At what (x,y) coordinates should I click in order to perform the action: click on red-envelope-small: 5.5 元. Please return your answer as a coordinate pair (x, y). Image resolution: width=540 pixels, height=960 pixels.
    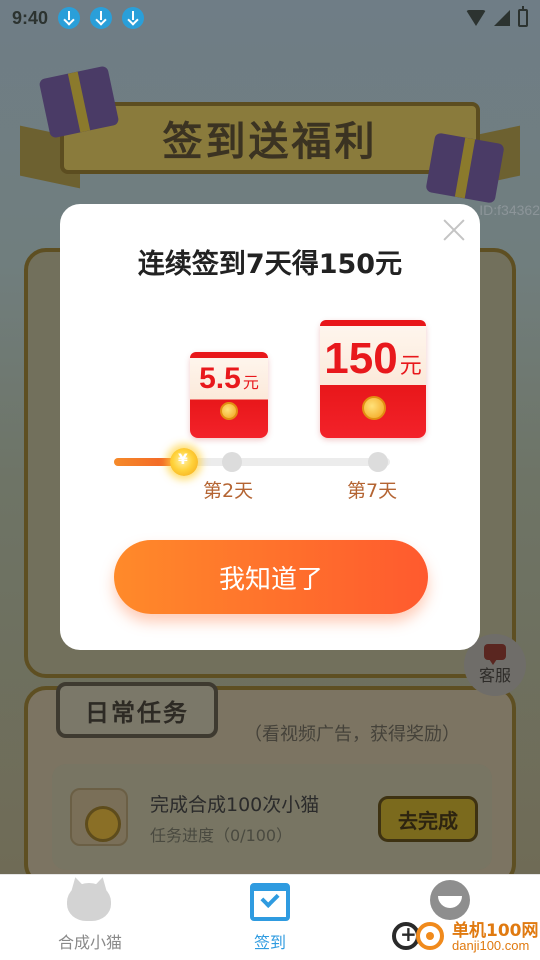
    Looking at the image, I should click on (229, 395).